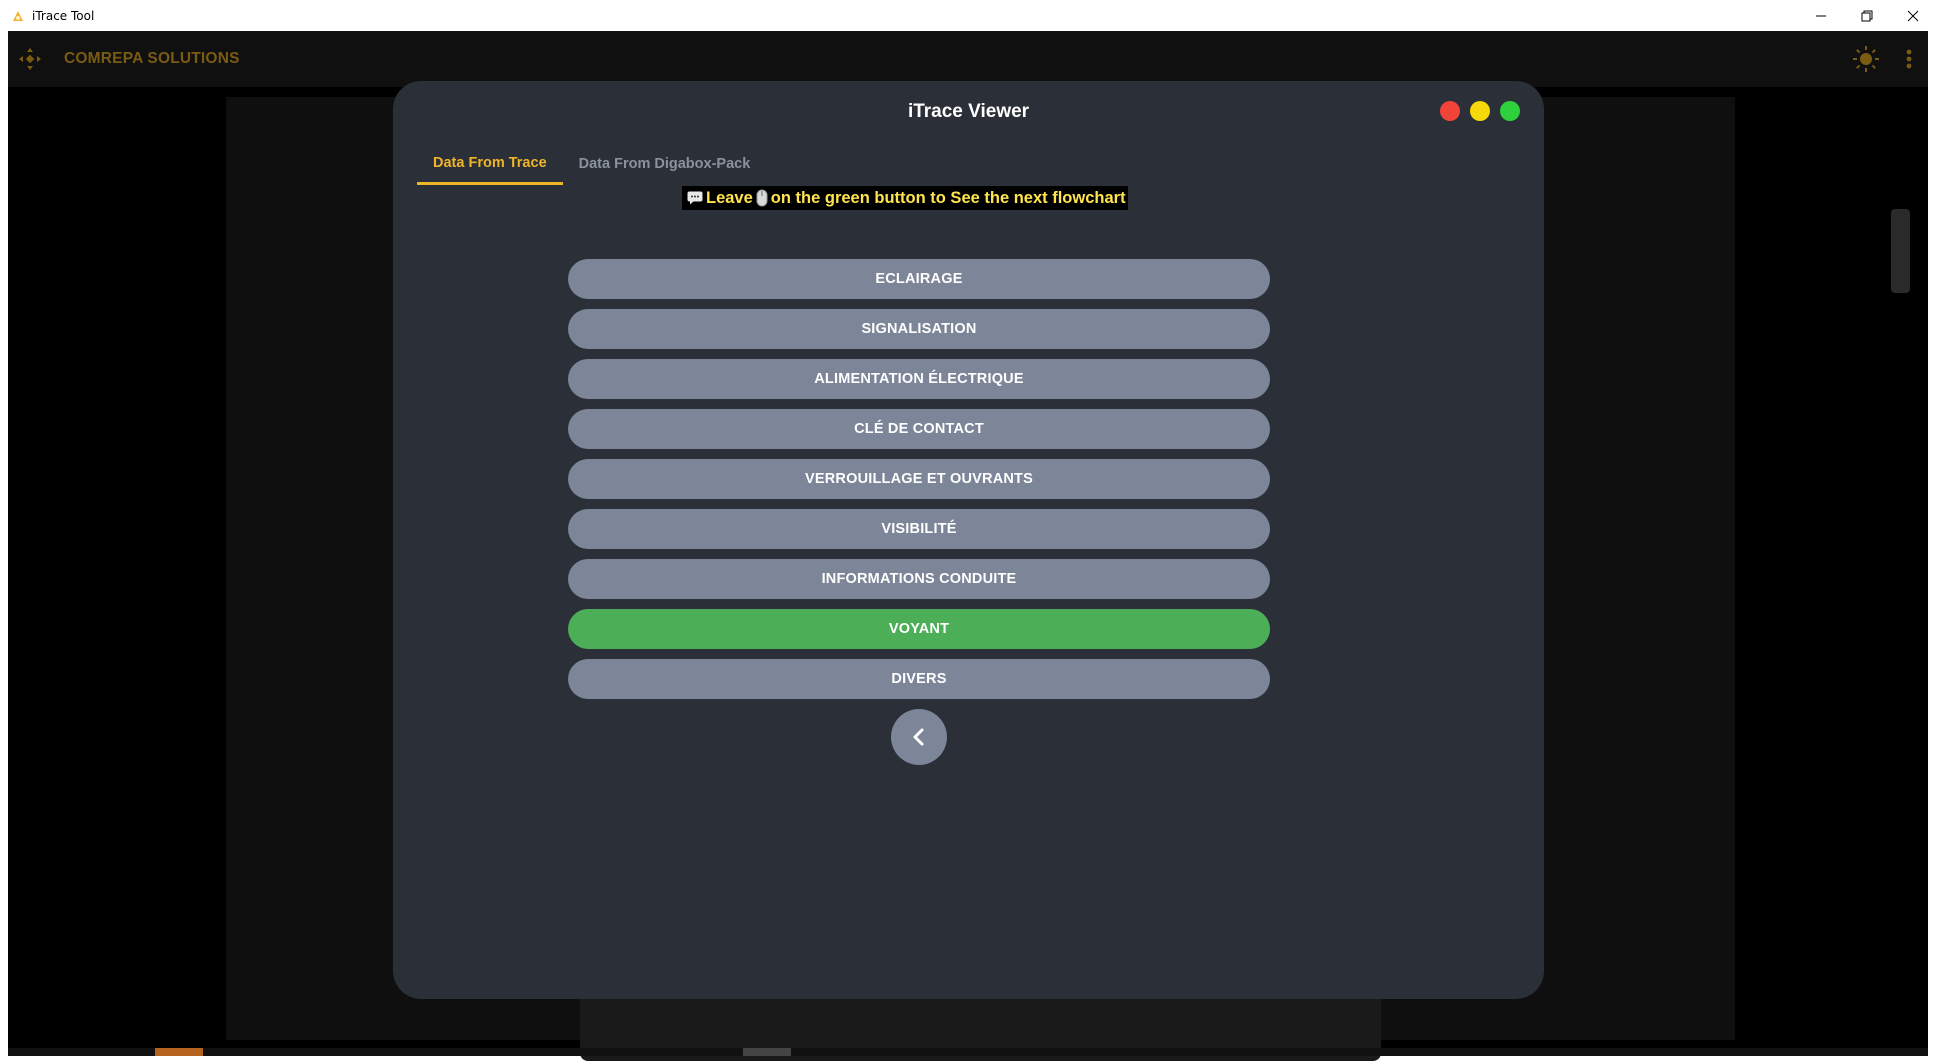  What do you see at coordinates (1913, 15) in the screenshot?
I see `close-icon` at bounding box center [1913, 15].